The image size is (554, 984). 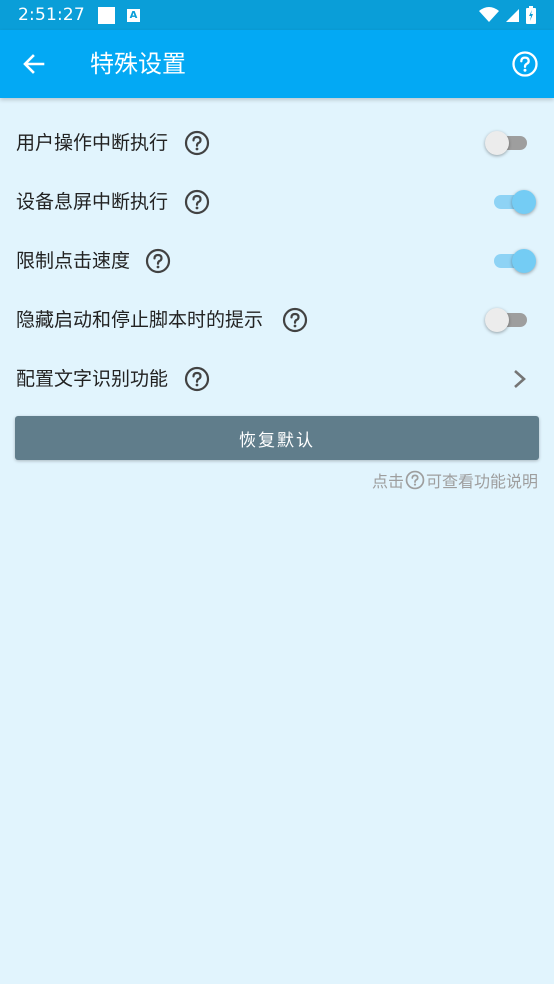 What do you see at coordinates (512, 15) in the screenshot?
I see `signal-icon` at bounding box center [512, 15].